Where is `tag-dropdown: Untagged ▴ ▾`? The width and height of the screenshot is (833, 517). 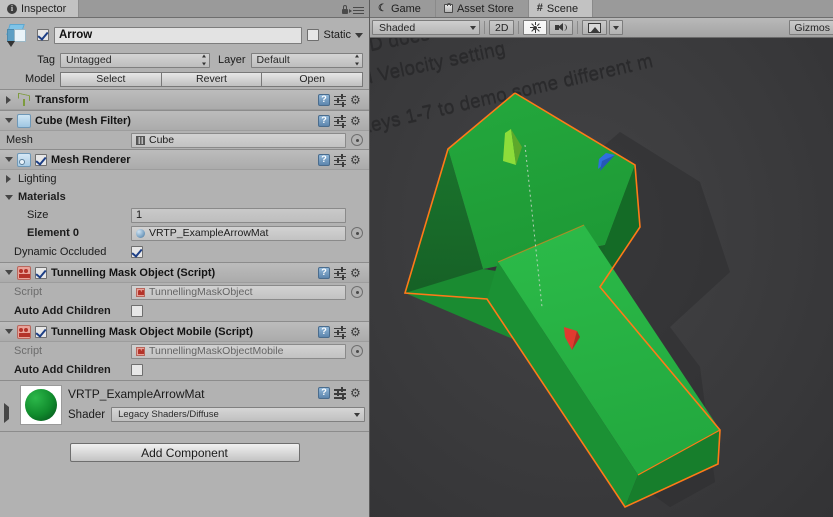 tag-dropdown: Untagged ▴ ▾ is located at coordinates (135, 60).